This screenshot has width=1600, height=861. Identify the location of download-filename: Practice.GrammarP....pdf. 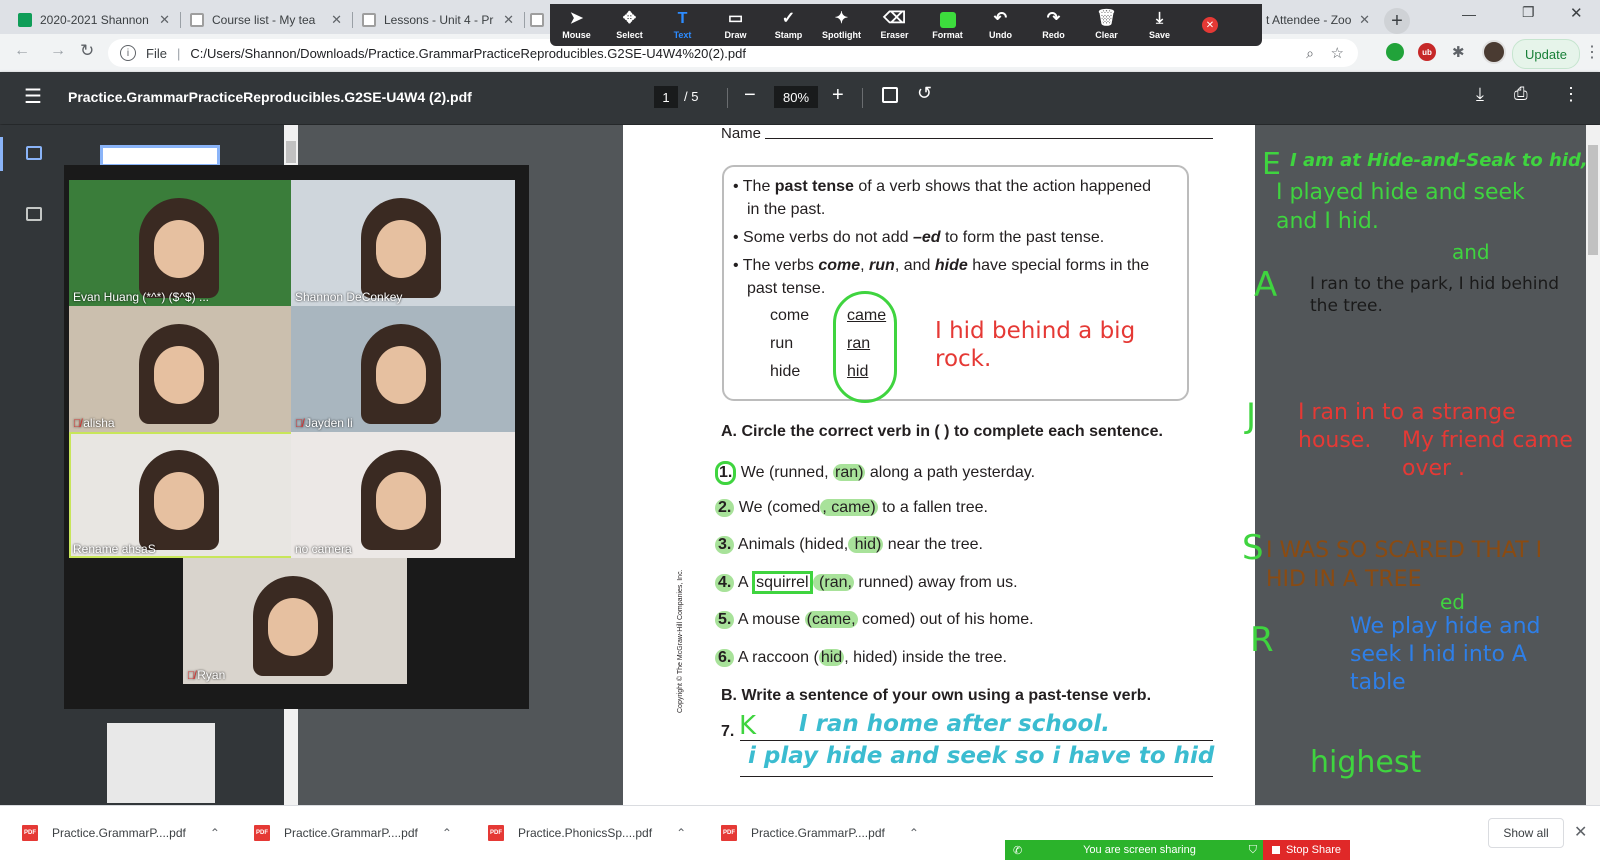
(351, 833).